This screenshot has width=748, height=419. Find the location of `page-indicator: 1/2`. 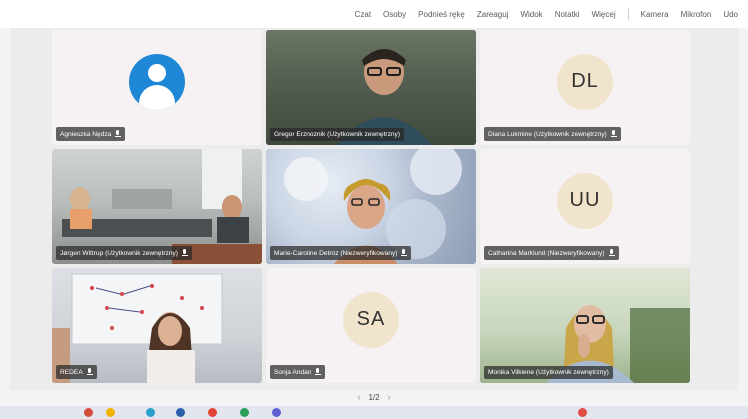

page-indicator: 1/2 is located at coordinates (374, 397).